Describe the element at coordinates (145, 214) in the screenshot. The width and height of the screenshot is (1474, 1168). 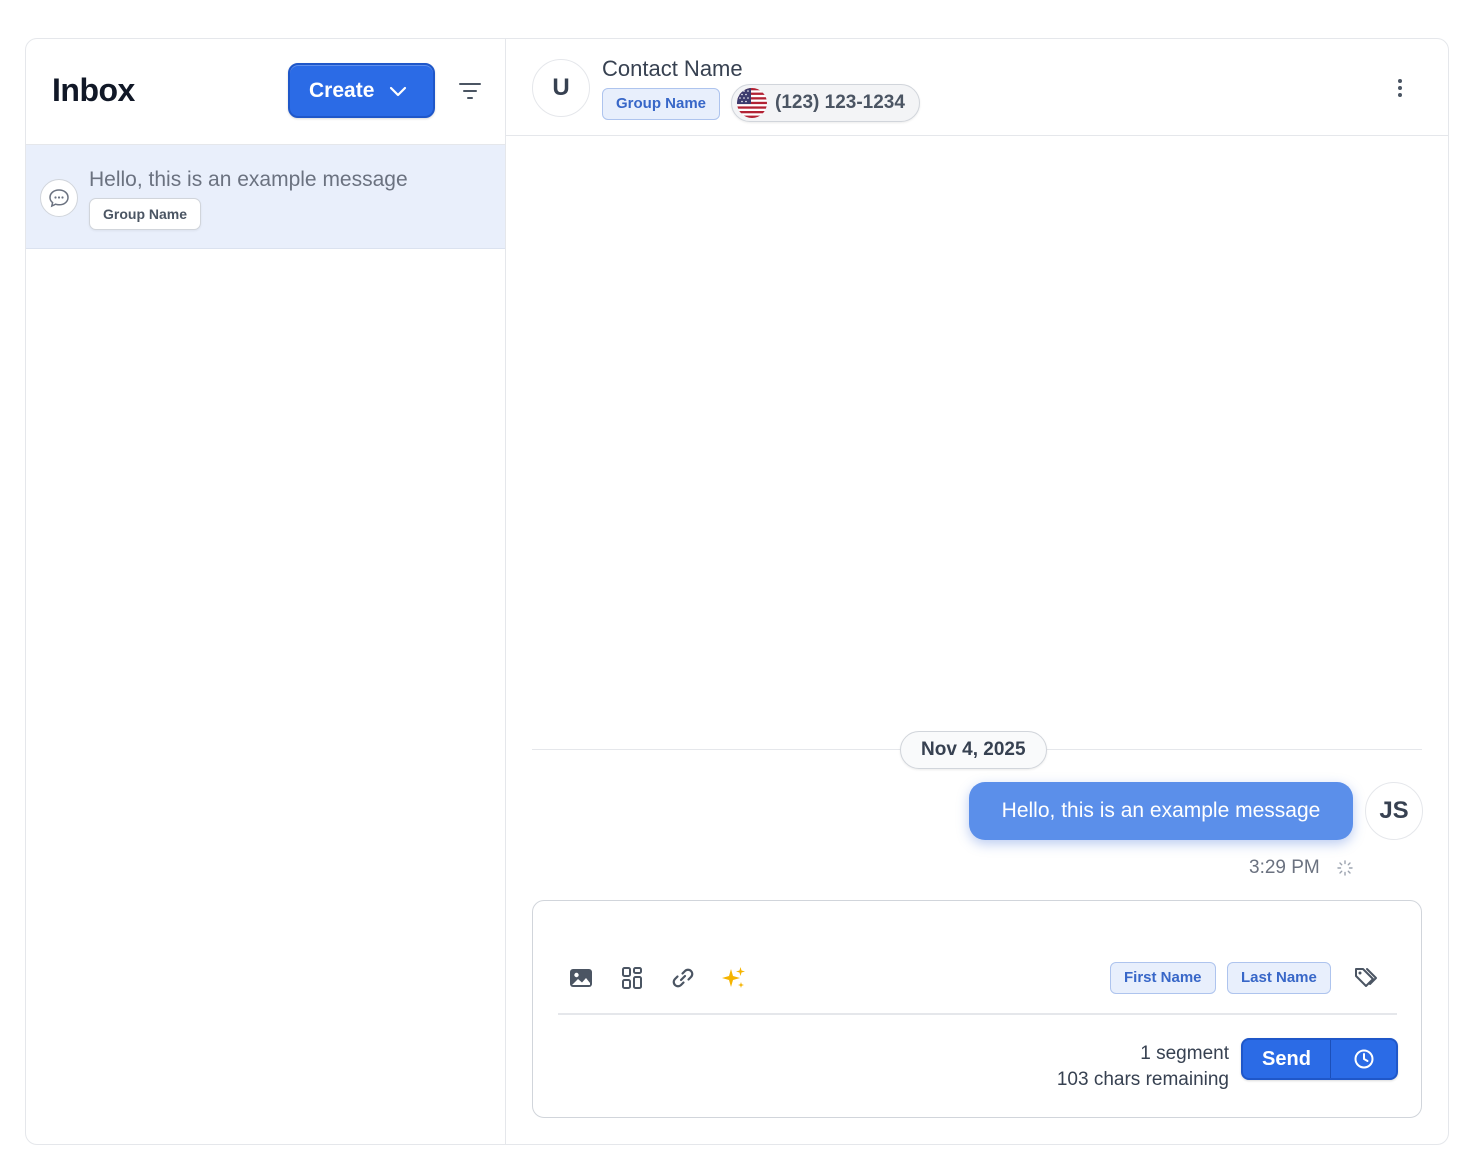
I see `conversation-group-tag: Group Name` at that location.